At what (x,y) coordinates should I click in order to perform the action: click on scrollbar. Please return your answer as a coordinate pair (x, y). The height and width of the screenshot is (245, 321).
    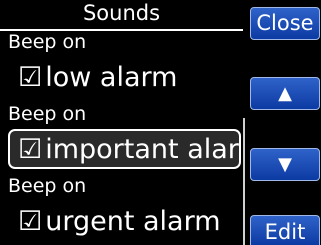
    Looking at the image, I should click on (244, 181).